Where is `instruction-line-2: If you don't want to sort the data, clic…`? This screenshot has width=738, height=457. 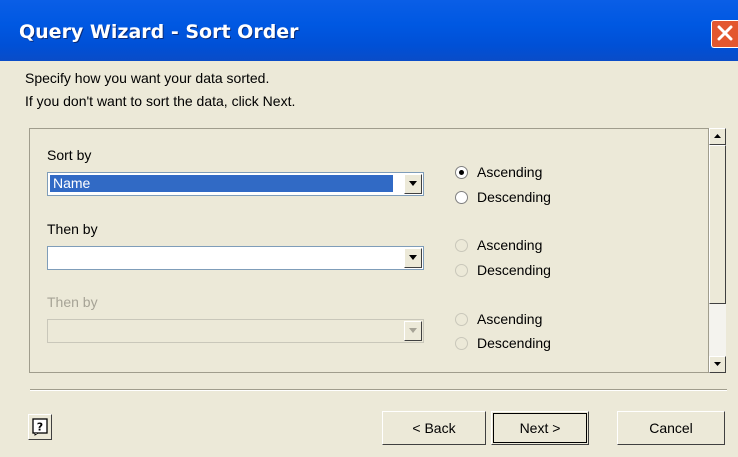 instruction-line-2: If you don't want to sort the data, clic… is located at coordinates (160, 101).